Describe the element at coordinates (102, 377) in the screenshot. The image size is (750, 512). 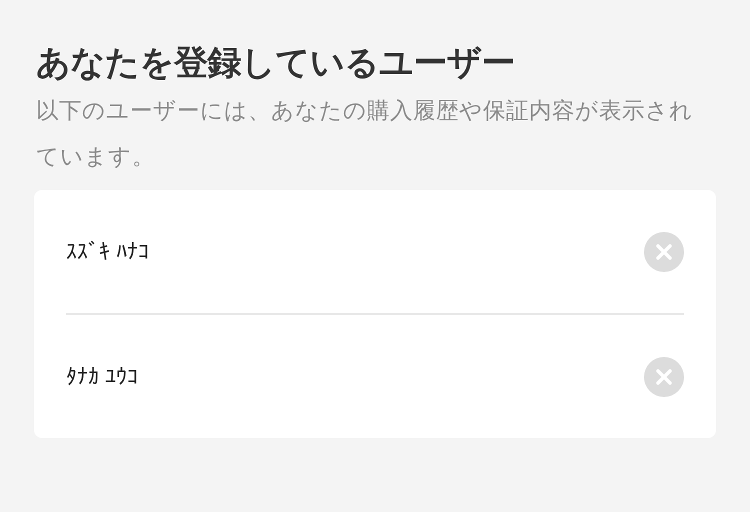
I see `user-name: ﾀﾅｶ ﾕｳｺ` at that location.